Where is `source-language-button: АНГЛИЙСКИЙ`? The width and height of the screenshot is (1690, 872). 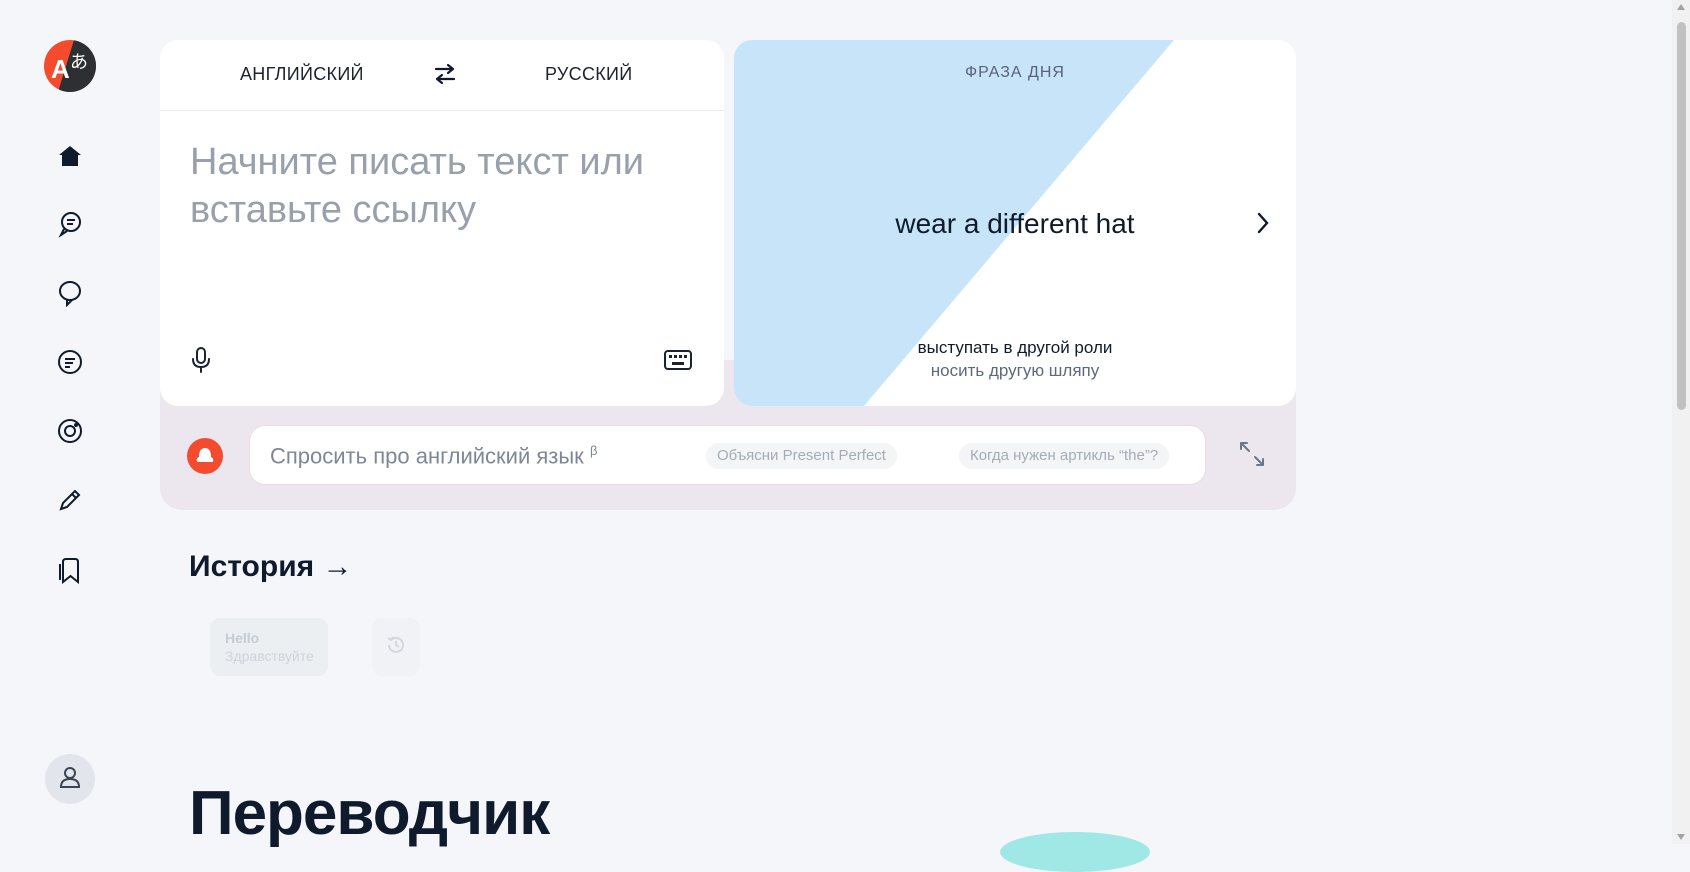
source-language-button: АНГЛИЙСКИЙ is located at coordinates (302, 74).